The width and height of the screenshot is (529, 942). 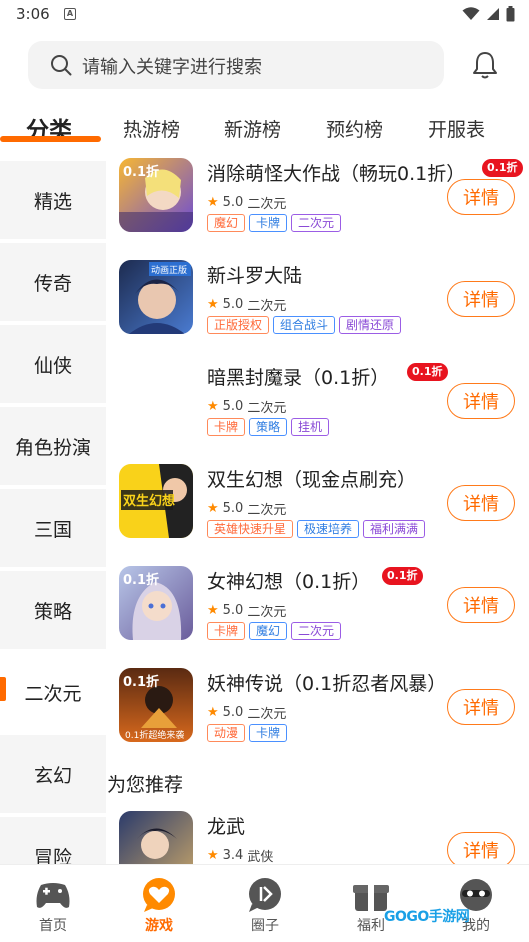 What do you see at coordinates (159, 926) in the screenshot?
I see `nav-label: 游戏` at bounding box center [159, 926].